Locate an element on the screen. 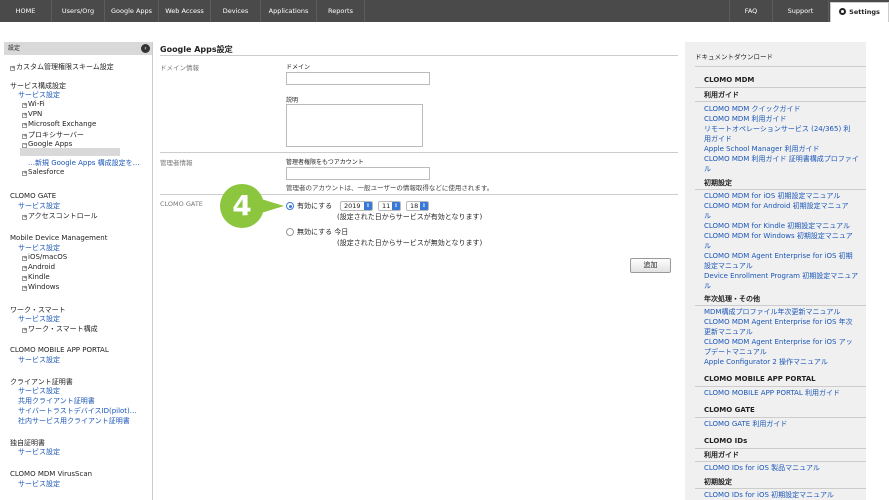 This screenshot has height=500, width=889. document-link: Apple School Manager 利用ガイド is located at coordinates (762, 149).